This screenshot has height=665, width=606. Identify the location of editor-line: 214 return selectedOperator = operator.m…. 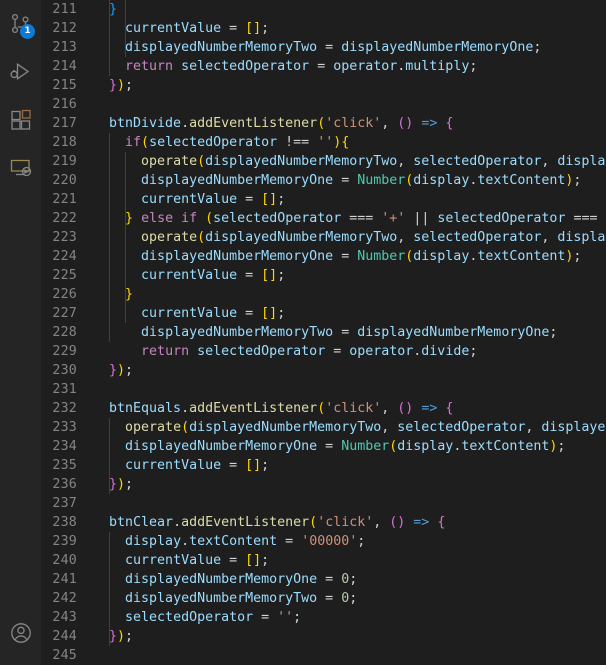
(323, 66).